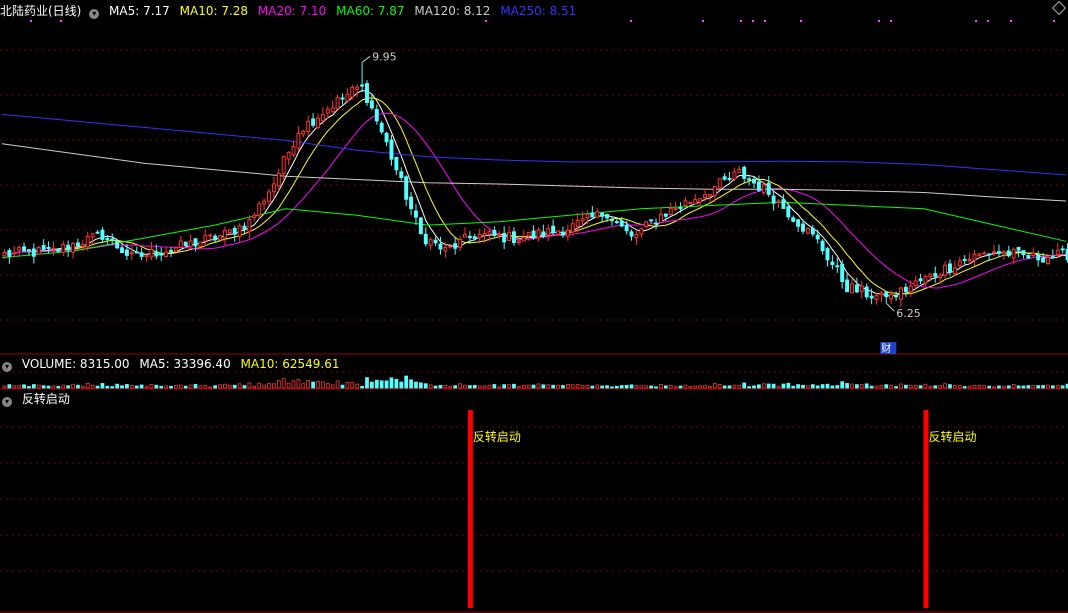 The height and width of the screenshot is (613, 1068). I want to click on volume-value: VOLUME: 8315.00, so click(75, 364).